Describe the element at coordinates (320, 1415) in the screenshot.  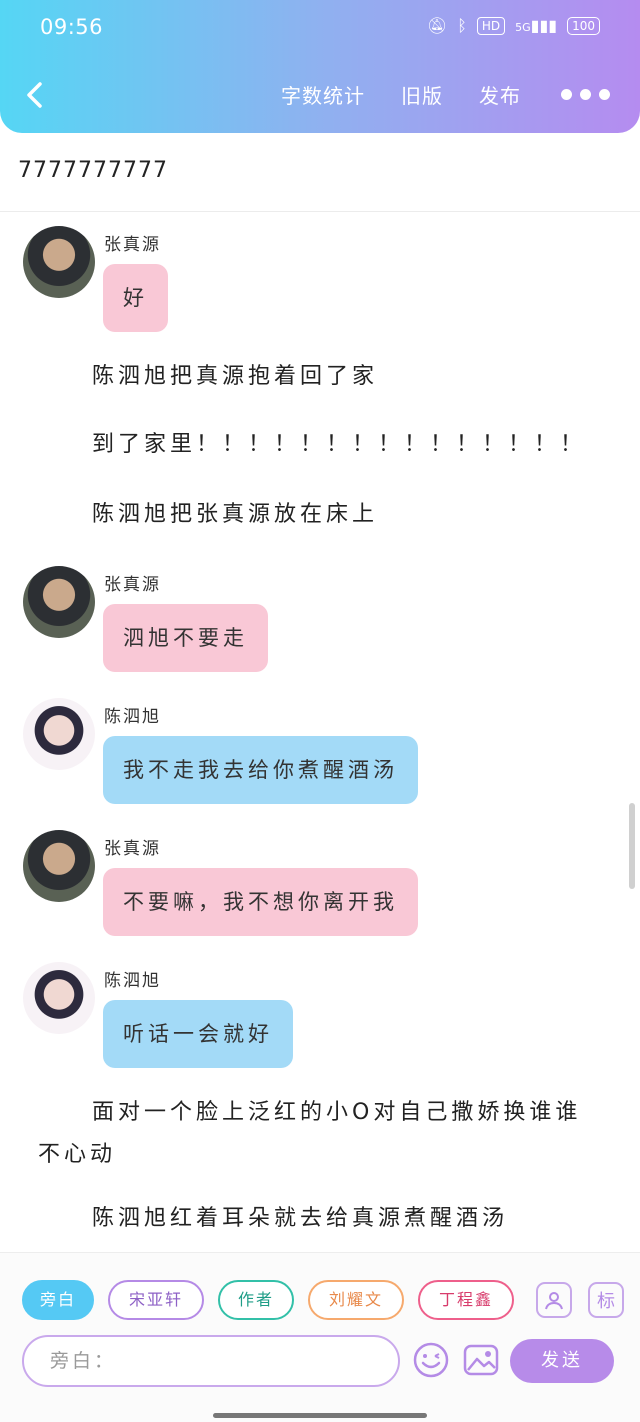
I see `home-indicator` at that location.